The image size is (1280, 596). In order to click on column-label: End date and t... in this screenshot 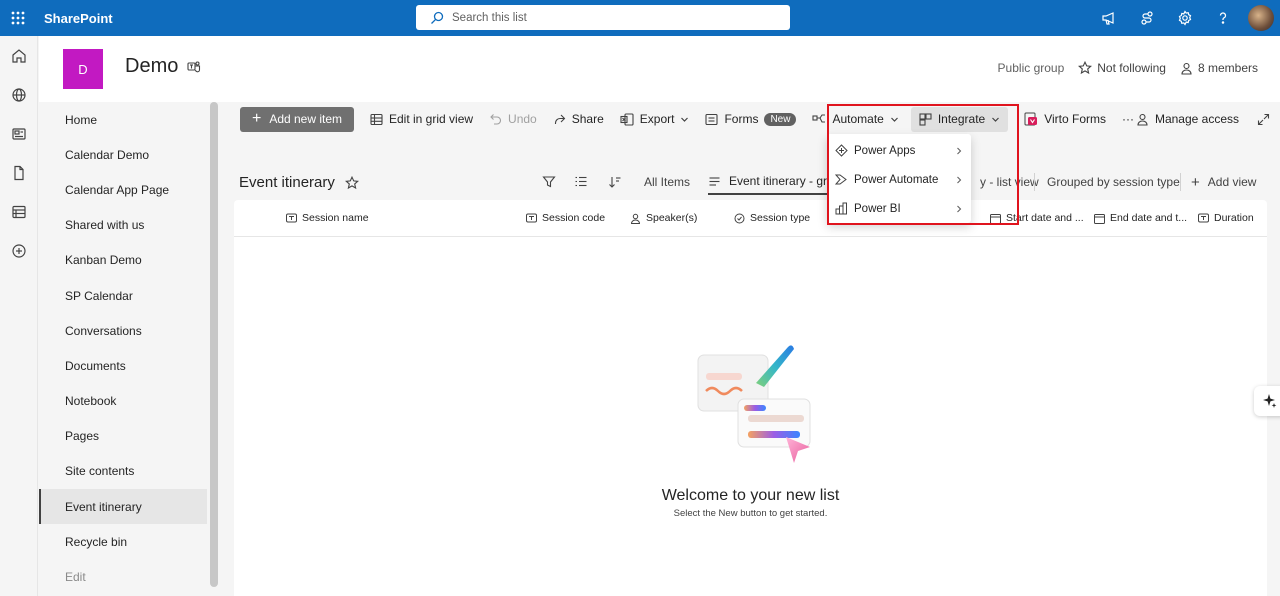, I will do `click(1149, 218)`.